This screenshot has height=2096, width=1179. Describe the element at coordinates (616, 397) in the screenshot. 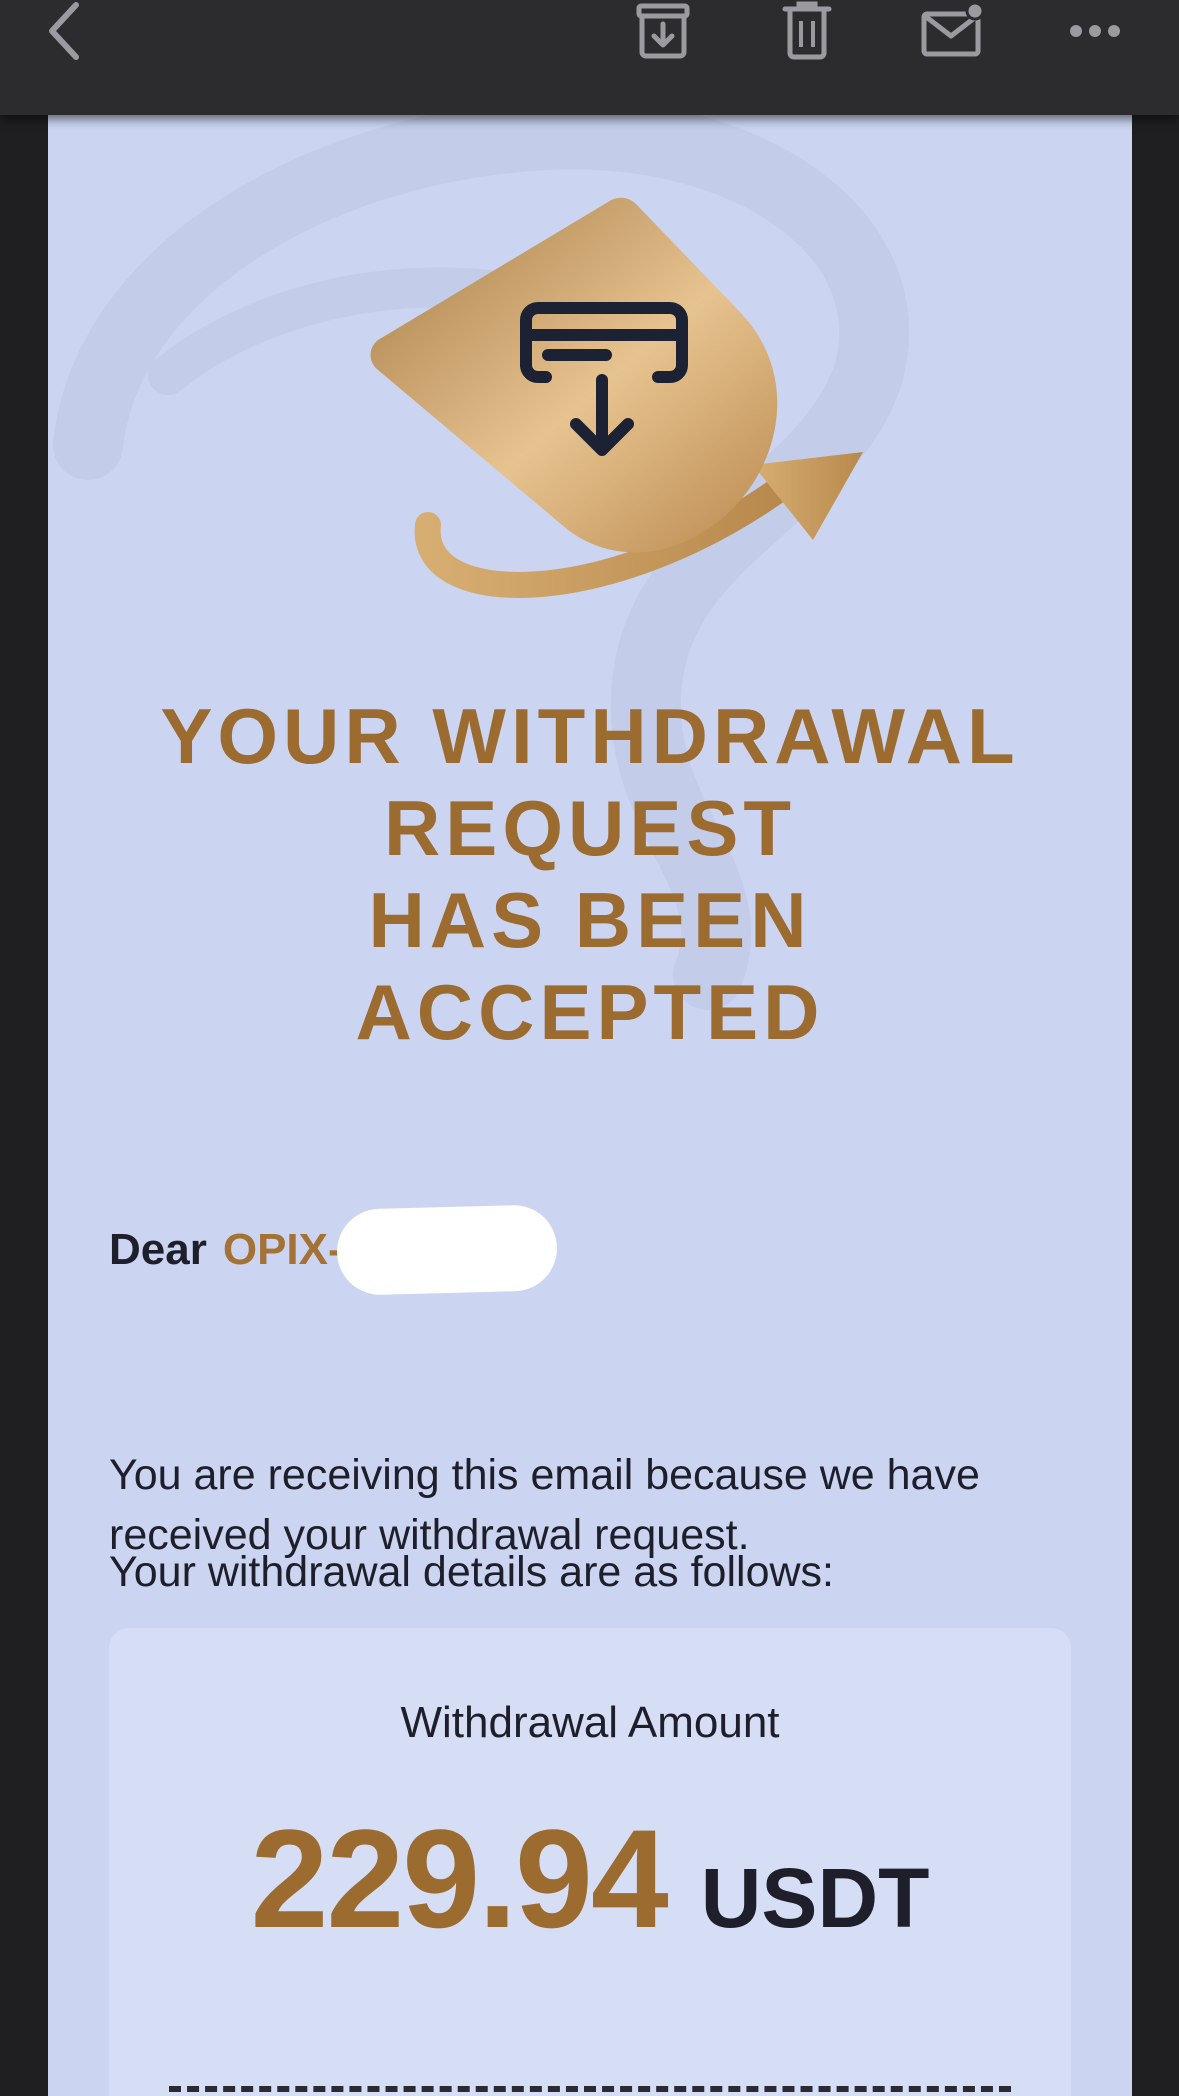

I see `card-withdraw-icon` at that location.